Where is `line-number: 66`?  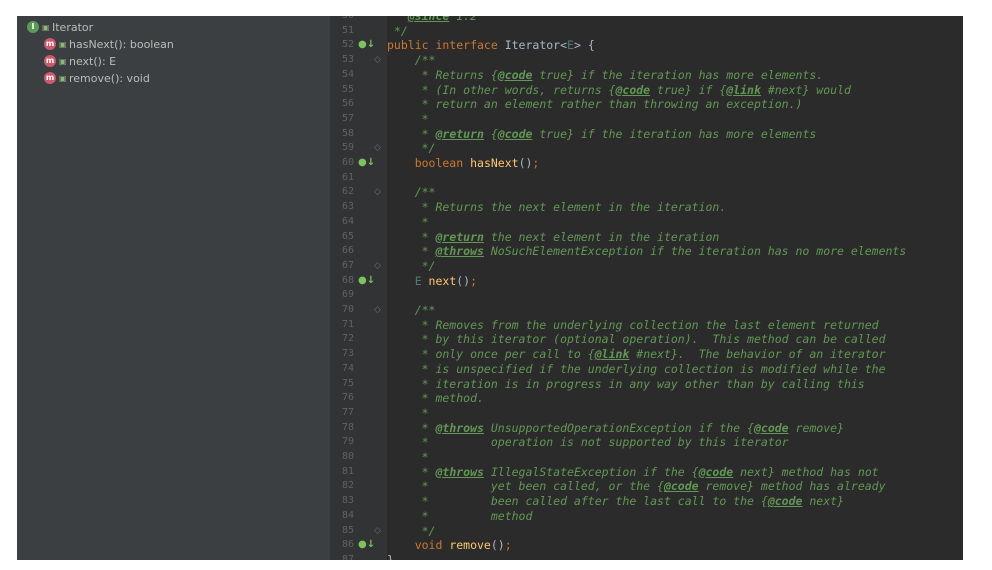
line-number: 66 is located at coordinates (347, 251).